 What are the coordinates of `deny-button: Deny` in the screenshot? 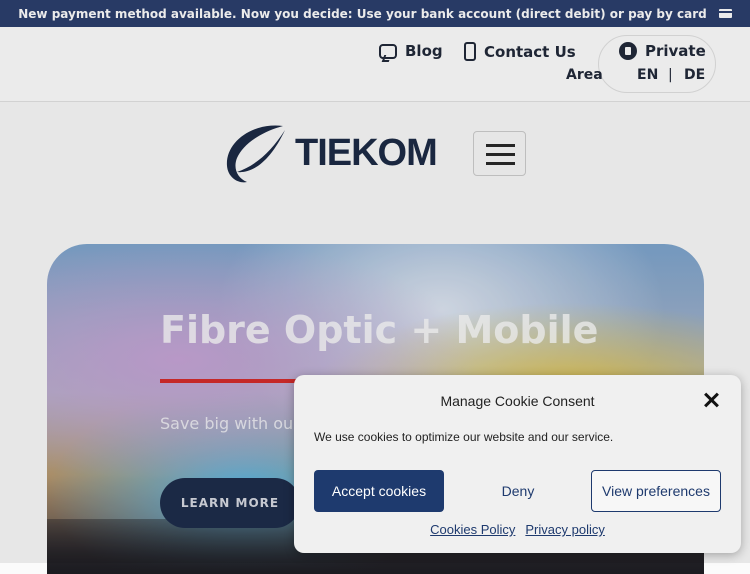 It's located at (518, 491).